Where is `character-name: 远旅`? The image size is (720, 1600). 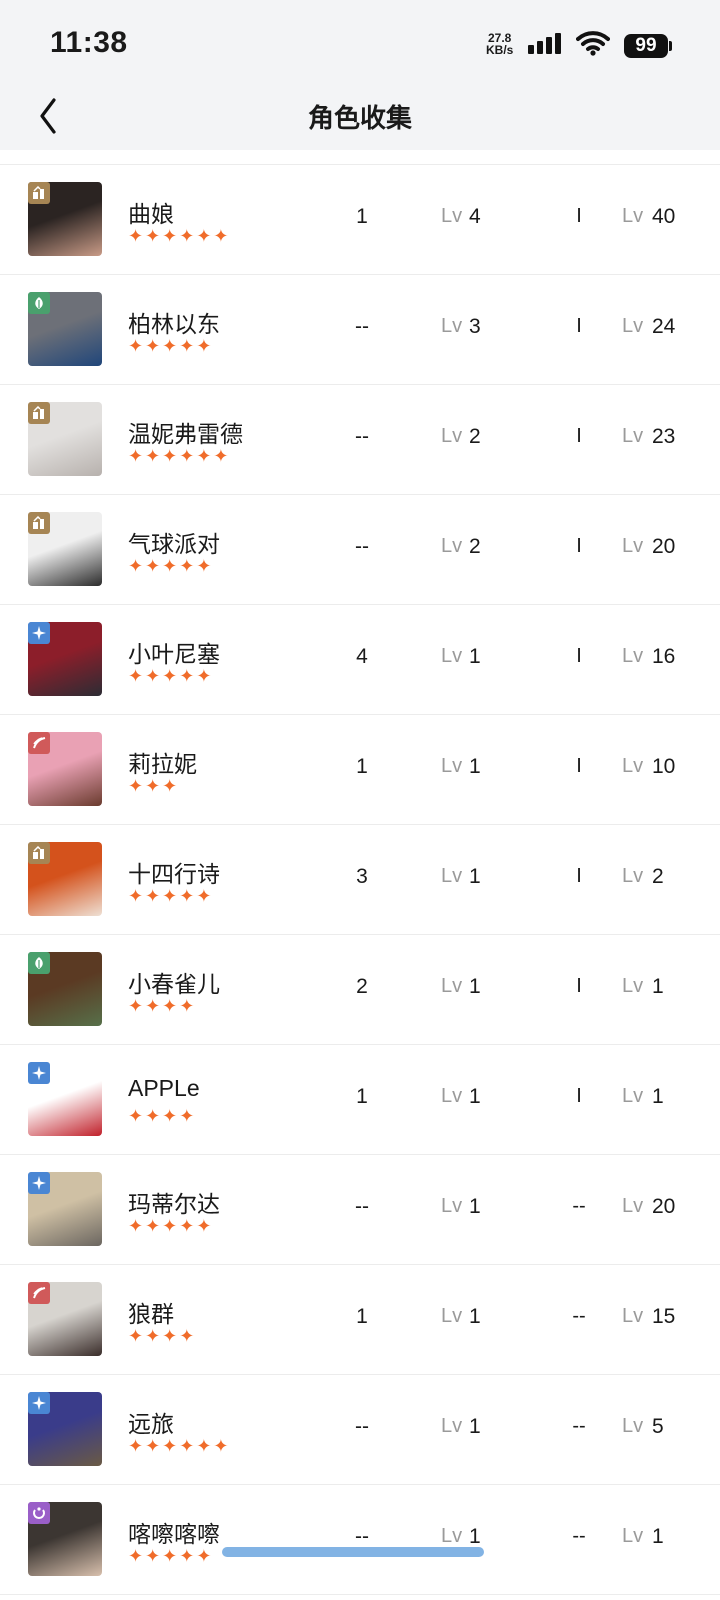 character-name: 远旅 is located at coordinates (151, 1424).